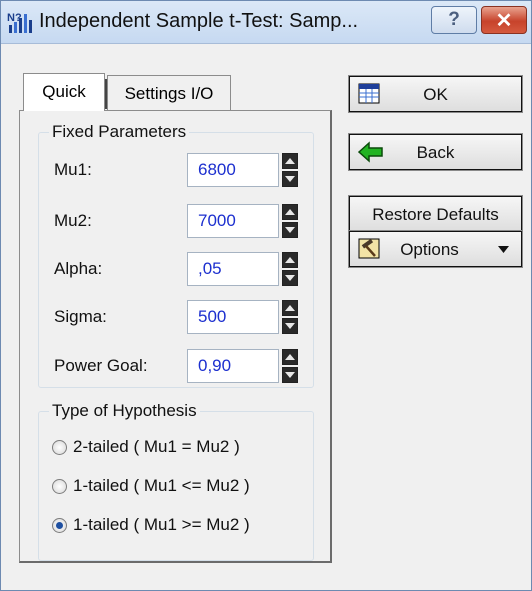 The width and height of the screenshot is (532, 591). I want to click on mu2-spinner, so click(290, 221).